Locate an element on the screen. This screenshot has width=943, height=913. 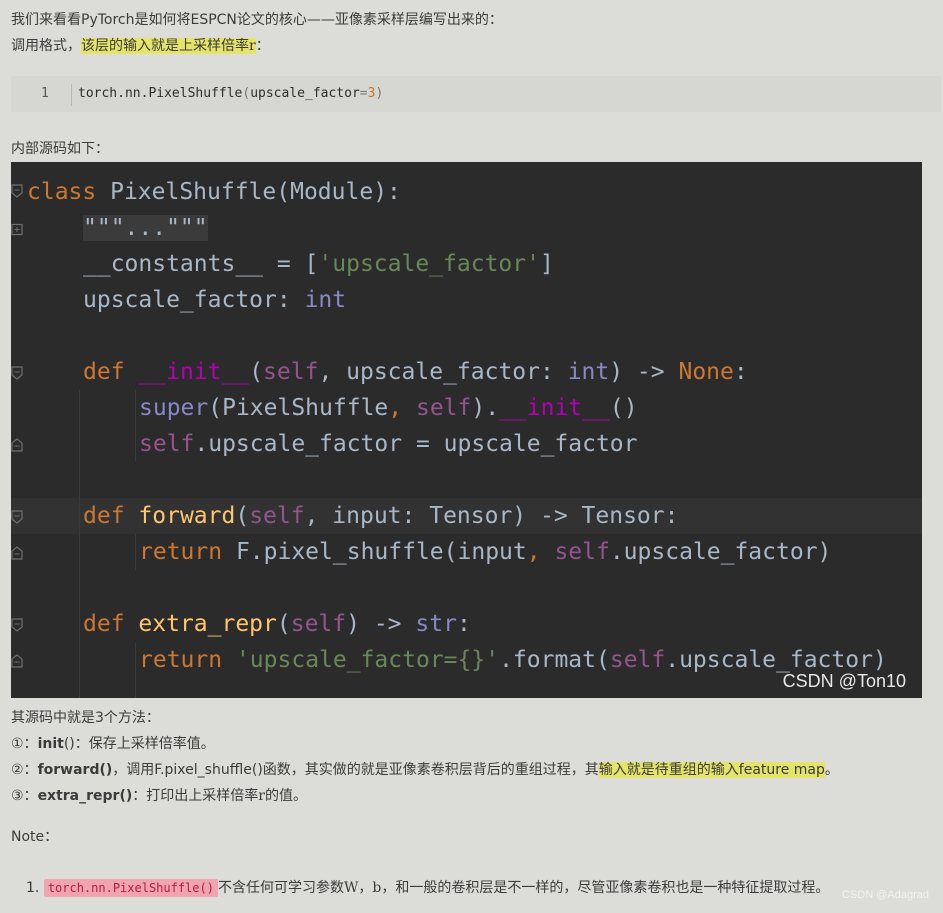
methods-heading: 其源码中就是3个方法： is located at coordinates (85, 718).